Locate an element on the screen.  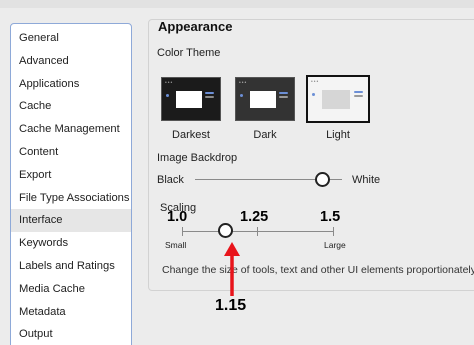
sidebar-item-export: Export is located at coordinates (71, 175).